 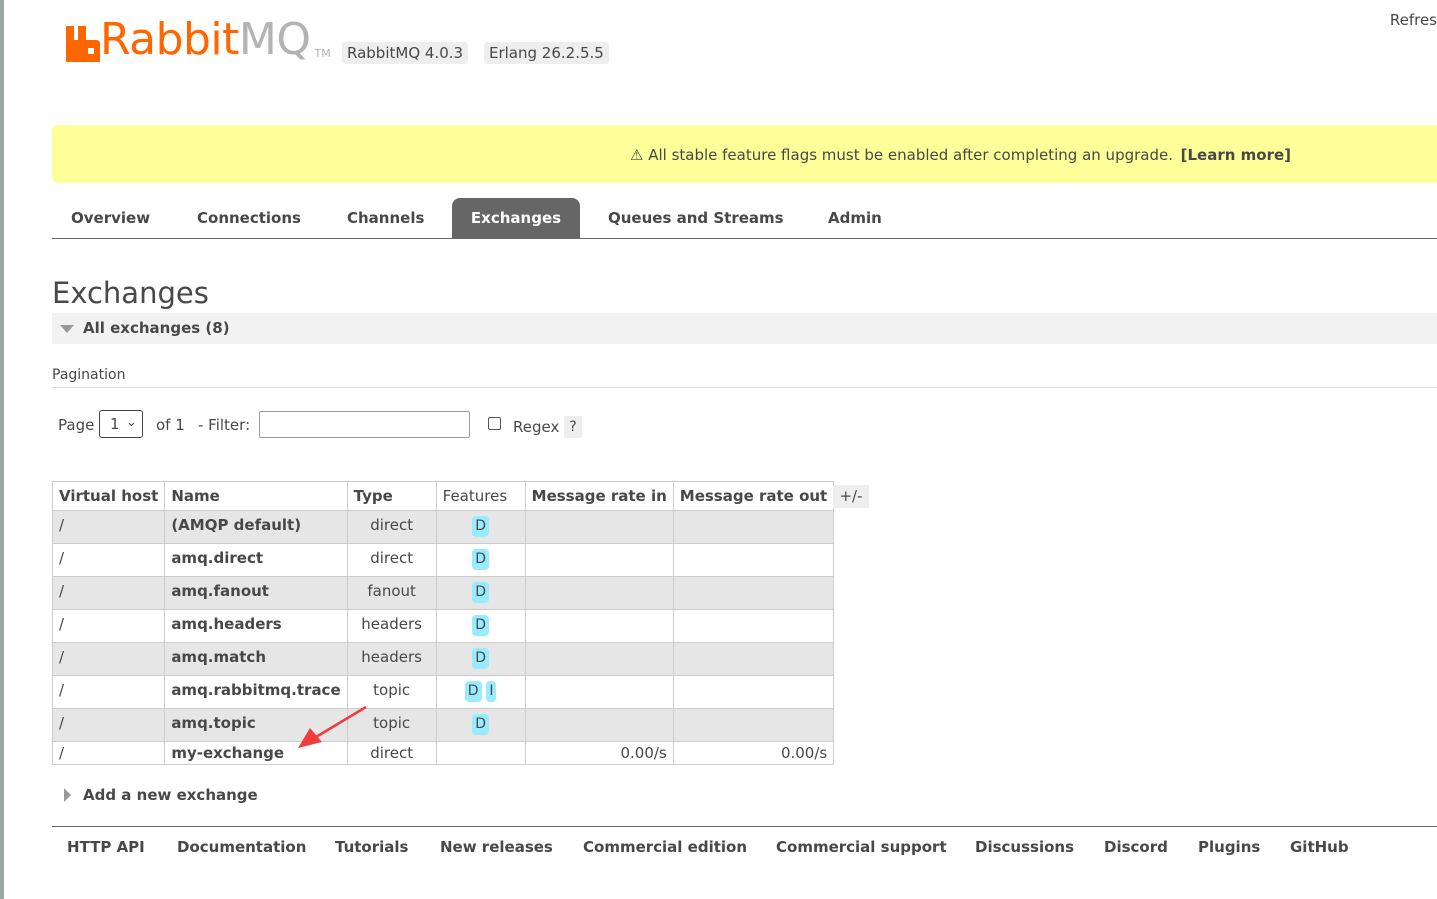 What do you see at coordinates (2, 449) in the screenshot?
I see `window-left-edge` at bounding box center [2, 449].